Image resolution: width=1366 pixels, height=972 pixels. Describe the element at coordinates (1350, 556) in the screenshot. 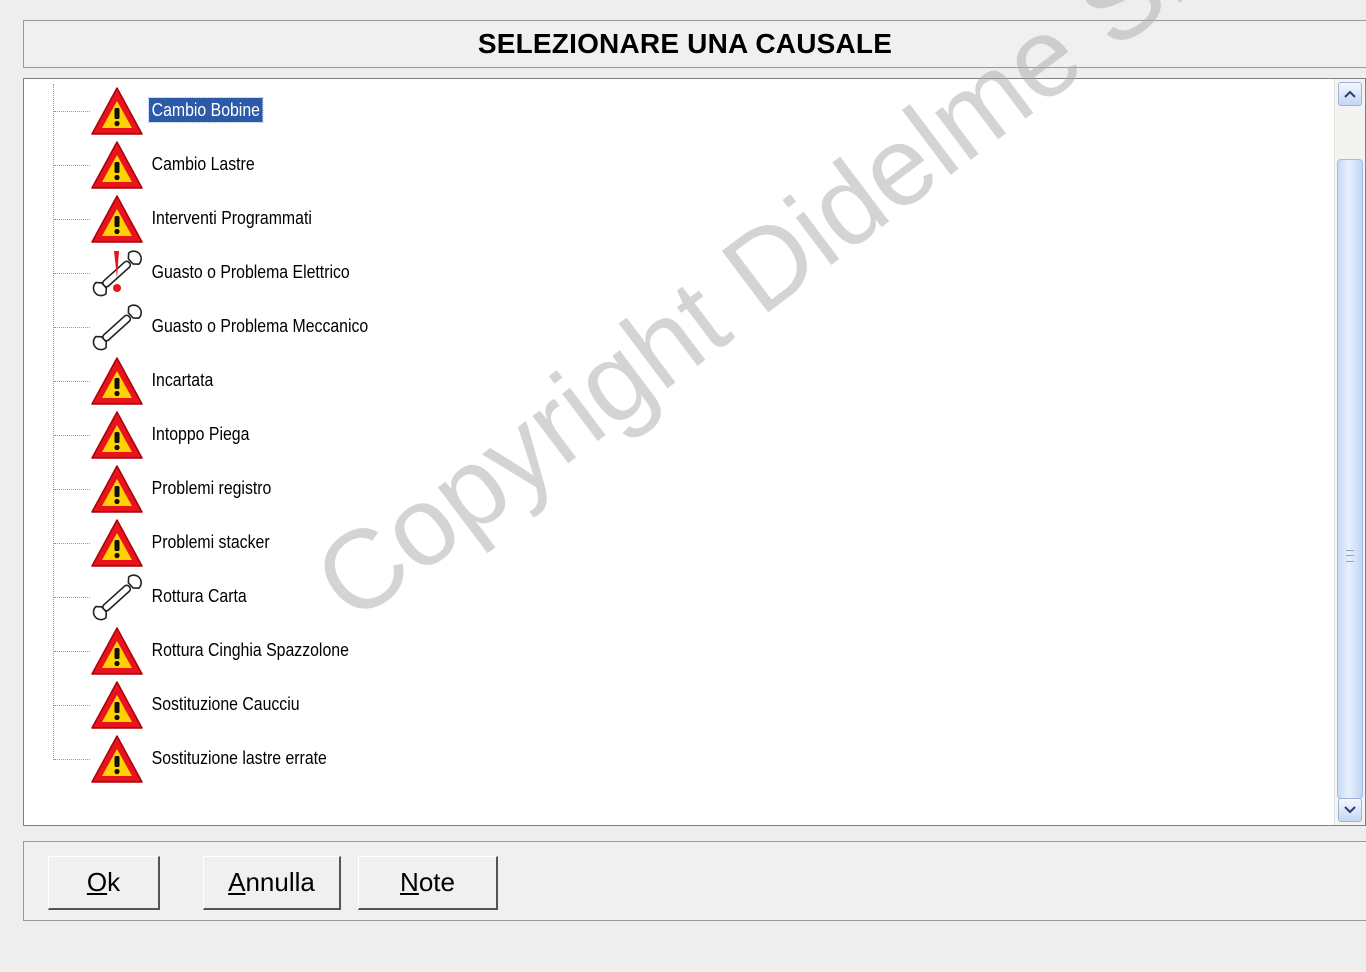

I see `grip-icon` at that location.